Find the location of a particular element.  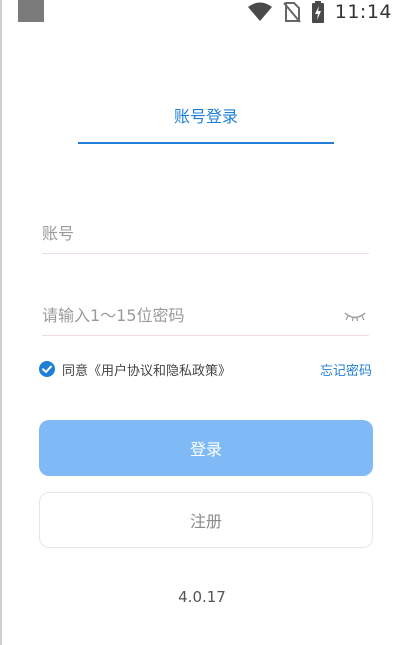

status-clock: 11:14 is located at coordinates (363, 12).